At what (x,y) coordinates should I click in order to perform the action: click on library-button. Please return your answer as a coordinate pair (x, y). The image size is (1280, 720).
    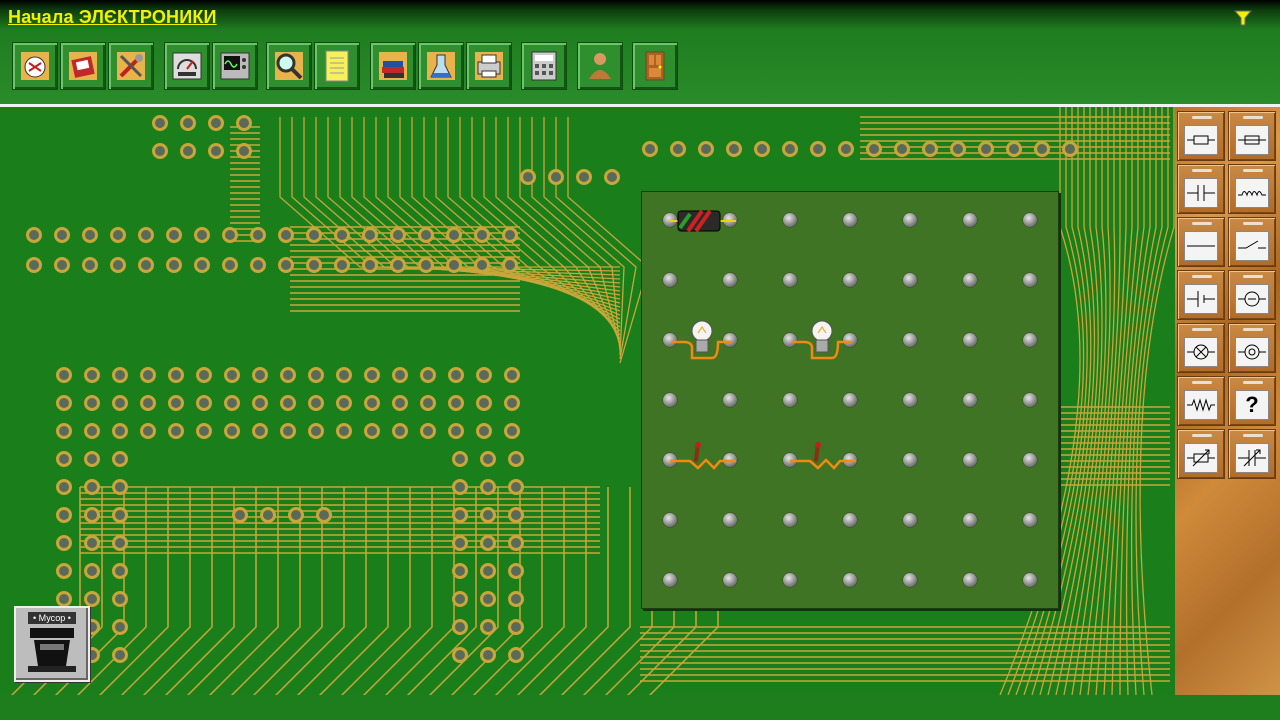
    Looking at the image, I should click on (393, 66).